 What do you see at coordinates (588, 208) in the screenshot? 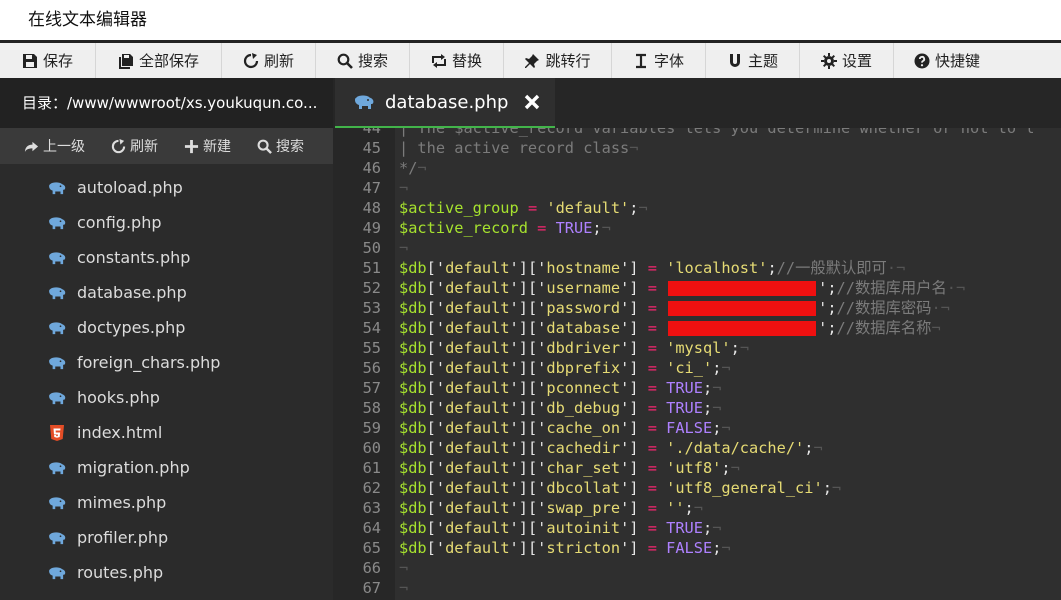
I see `code-token: 'default'` at bounding box center [588, 208].